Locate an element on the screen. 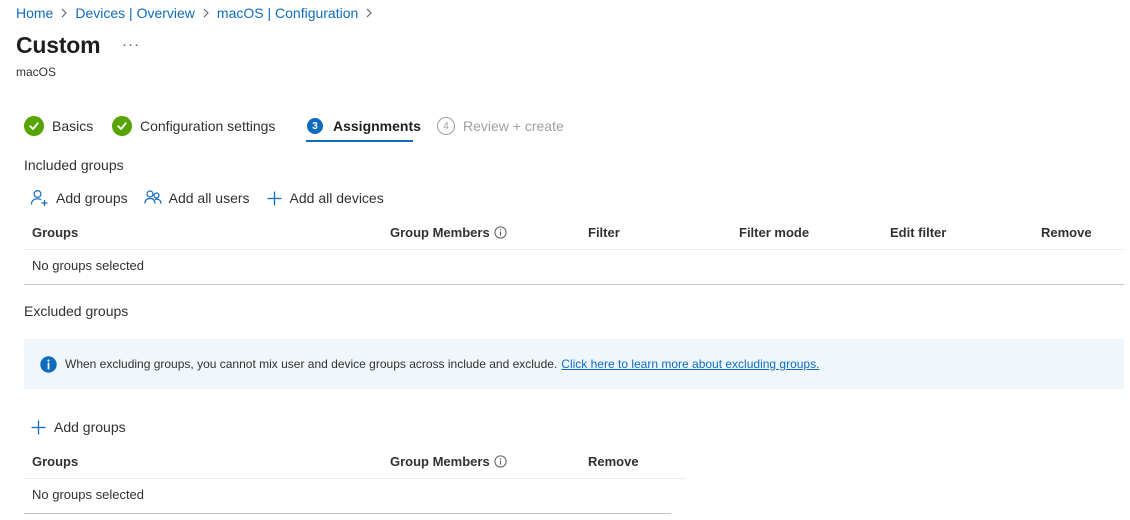  column-filter-mode: Filter mode is located at coordinates (774, 232).